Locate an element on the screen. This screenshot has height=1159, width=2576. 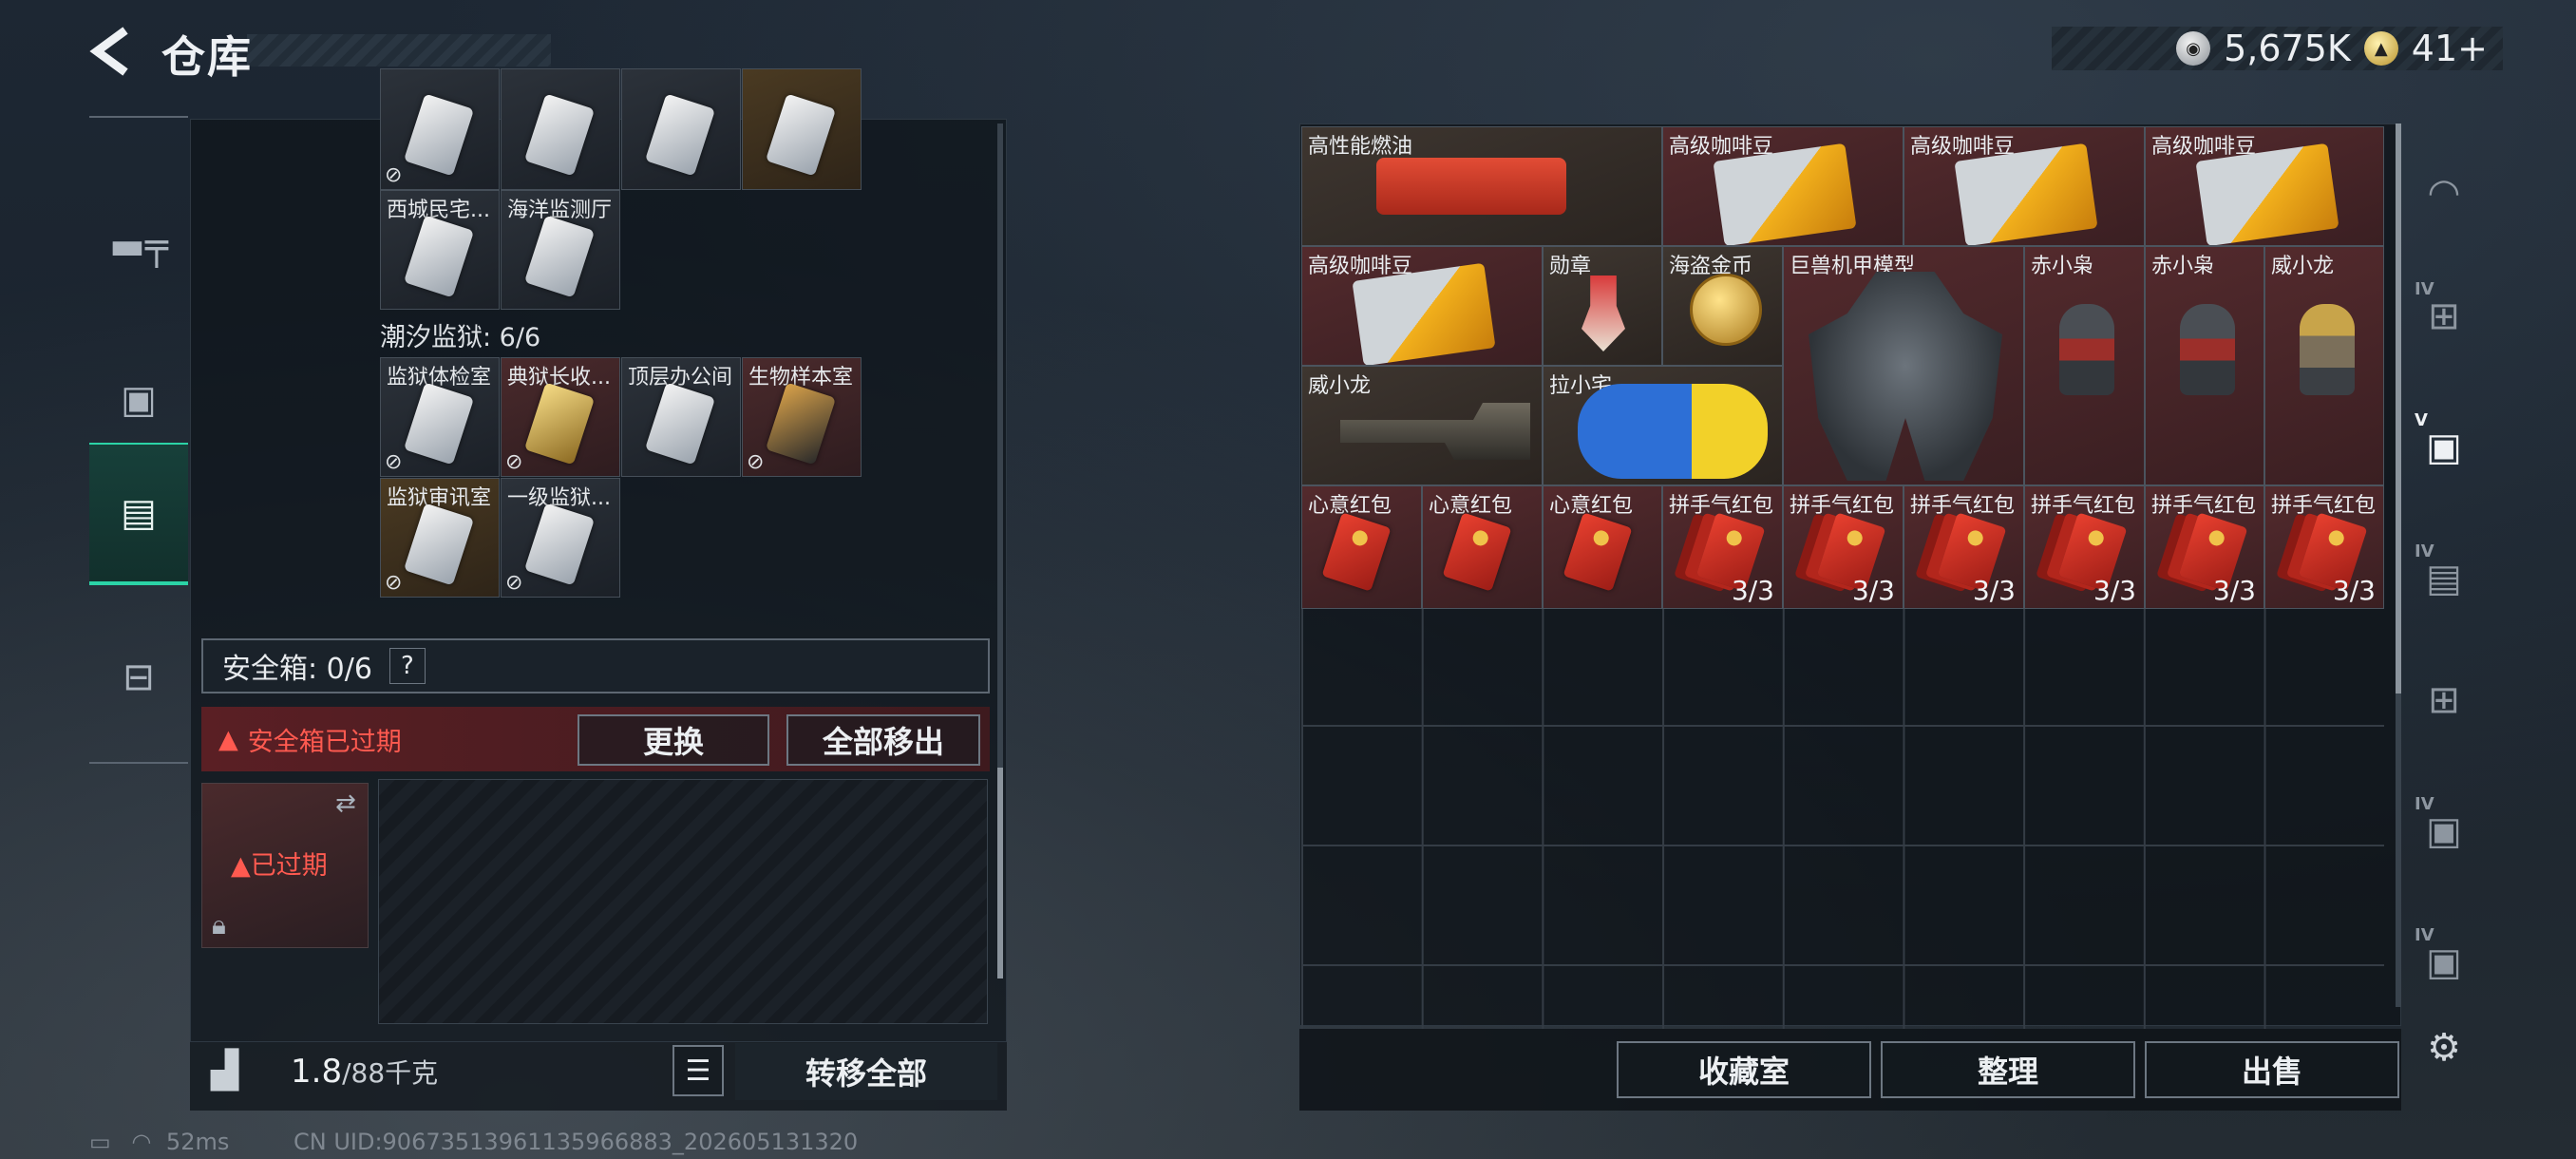
iv-vault2-icon: ▣ is located at coordinates (2444, 962).